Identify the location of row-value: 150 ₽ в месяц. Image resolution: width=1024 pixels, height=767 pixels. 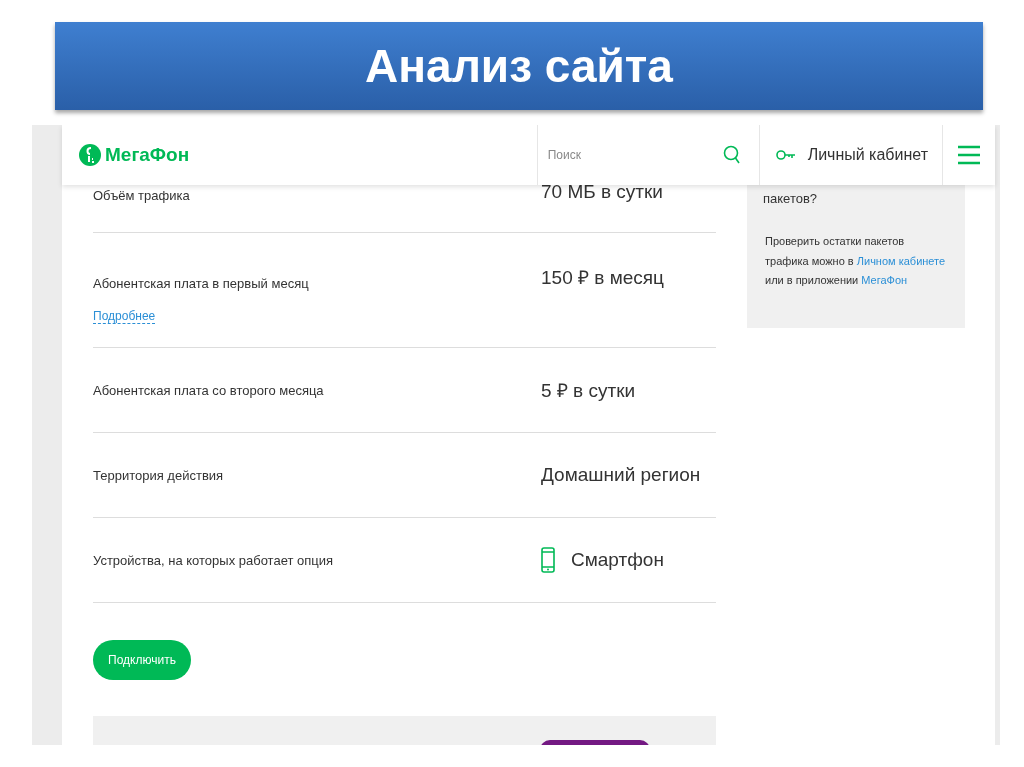
(602, 278).